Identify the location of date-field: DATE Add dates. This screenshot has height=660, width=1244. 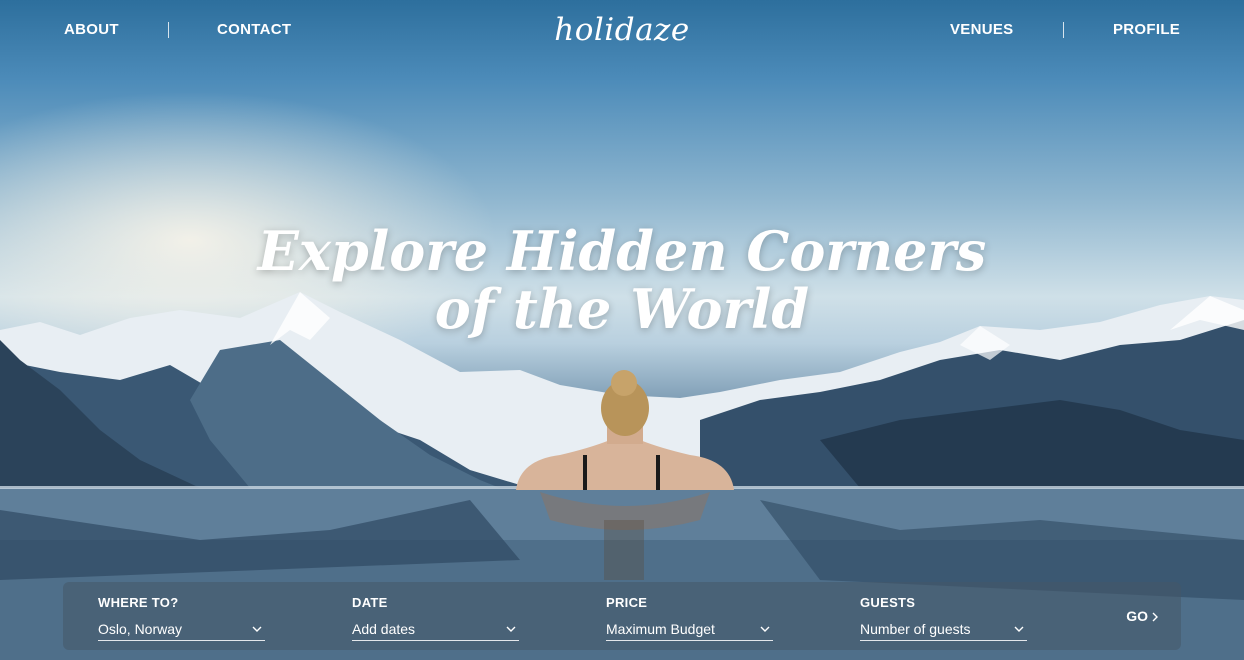
(435, 618).